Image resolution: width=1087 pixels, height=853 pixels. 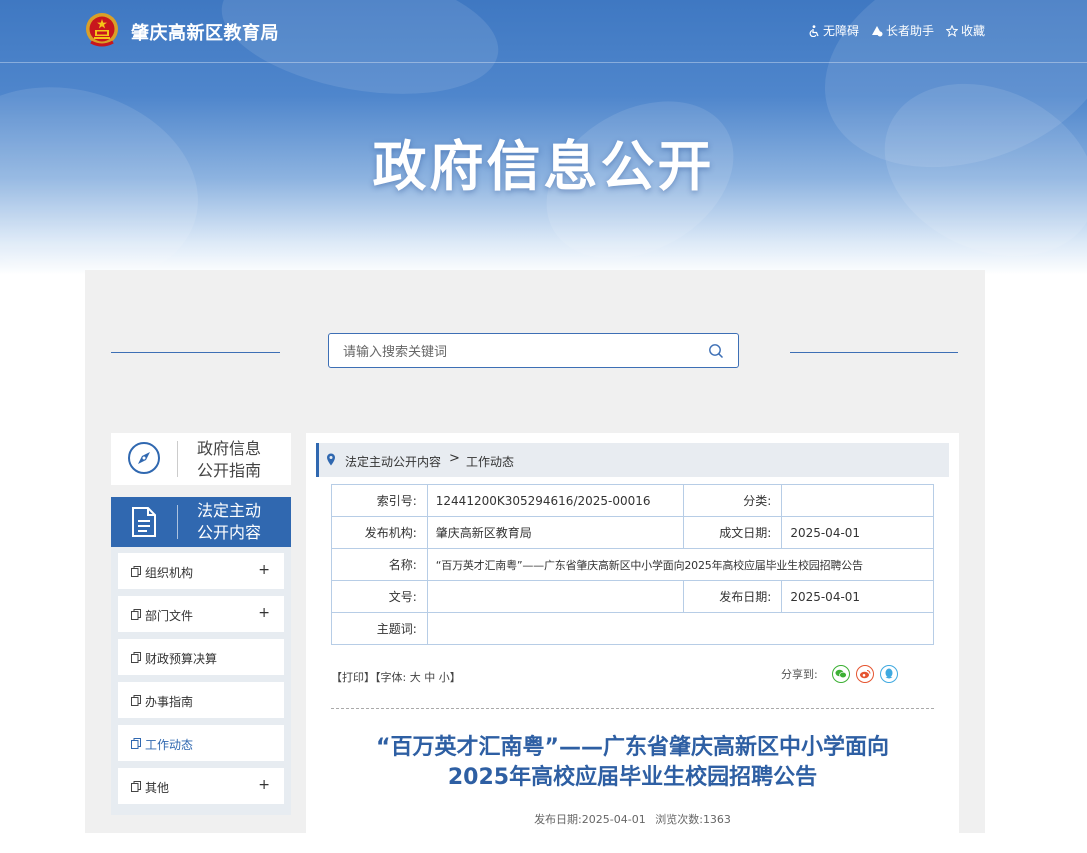 What do you see at coordinates (229, 470) in the screenshot?
I see `guide-label-line2: 公开指南` at bounding box center [229, 470].